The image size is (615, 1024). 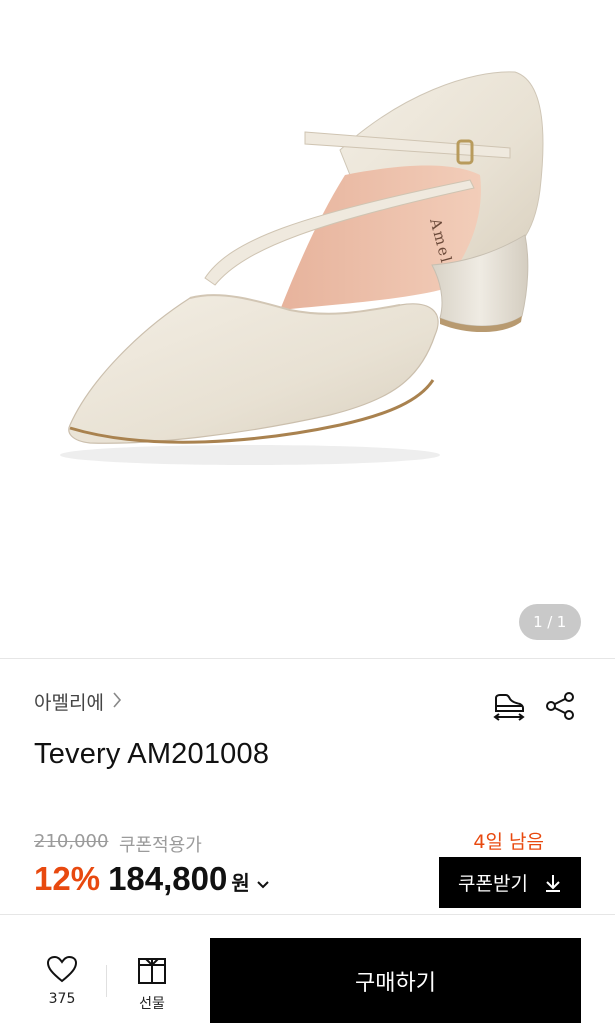 What do you see at coordinates (395, 983) in the screenshot?
I see `buy-label: 구매하기` at bounding box center [395, 983].